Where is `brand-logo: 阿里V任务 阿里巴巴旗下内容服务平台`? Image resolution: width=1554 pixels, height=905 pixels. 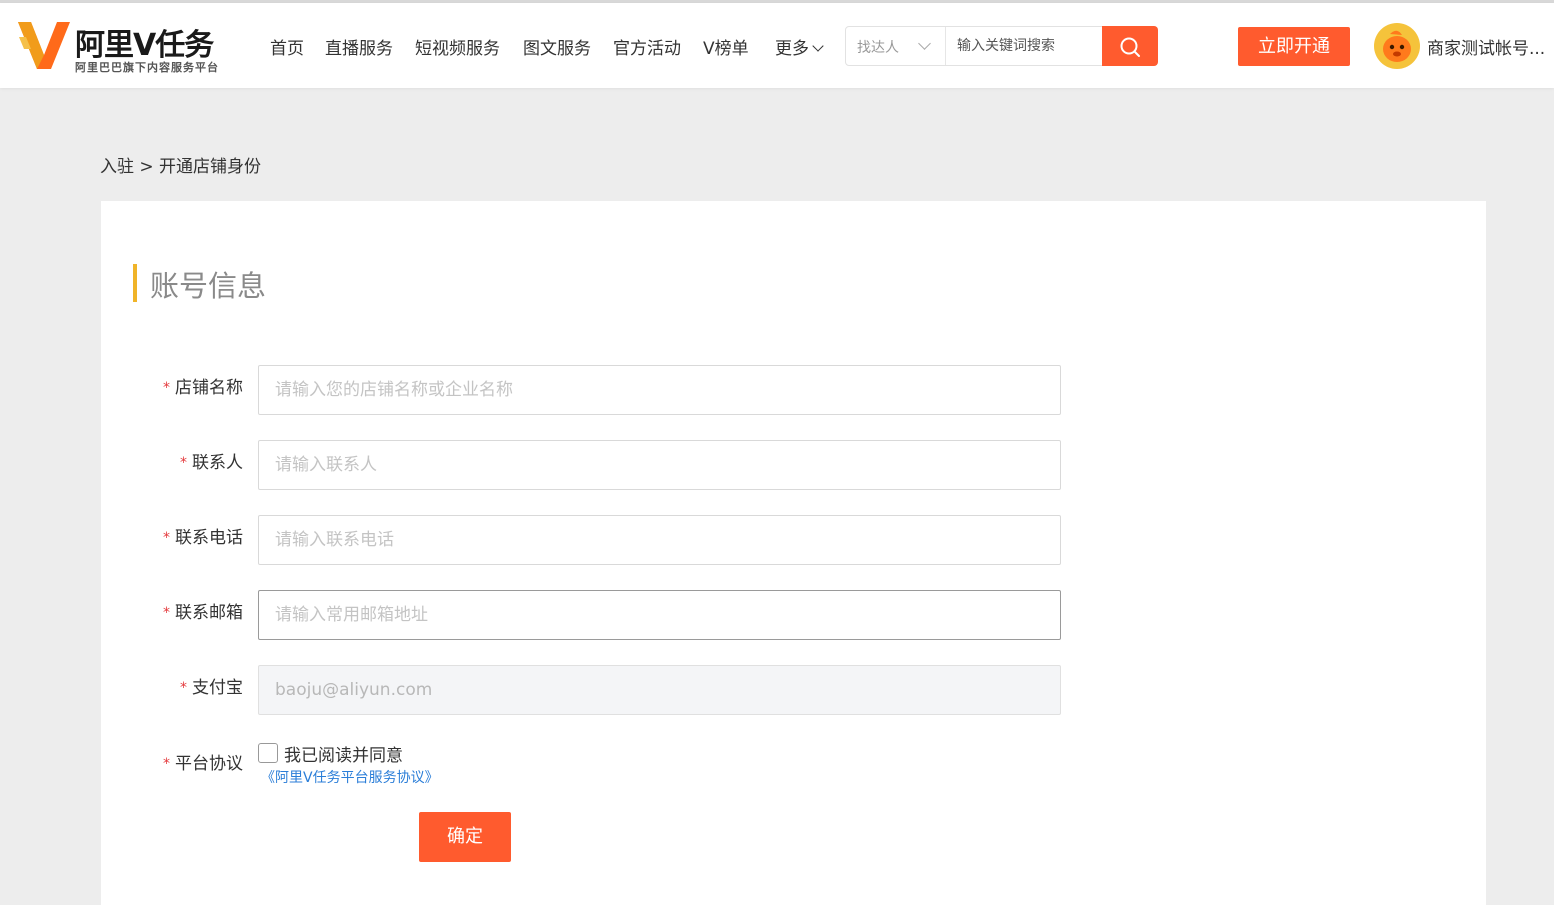 brand-logo: 阿里V任务 阿里巴巴旗下内容服务平台 is located at coordinates (132, 48).